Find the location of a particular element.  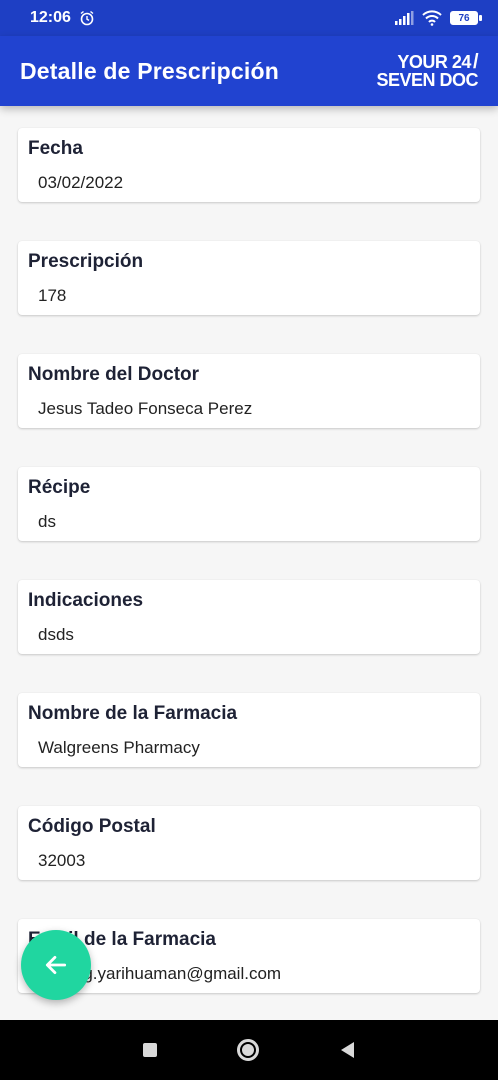

field-card-prescripcion: Prescripción 178 is located at coordinates (249, 278).